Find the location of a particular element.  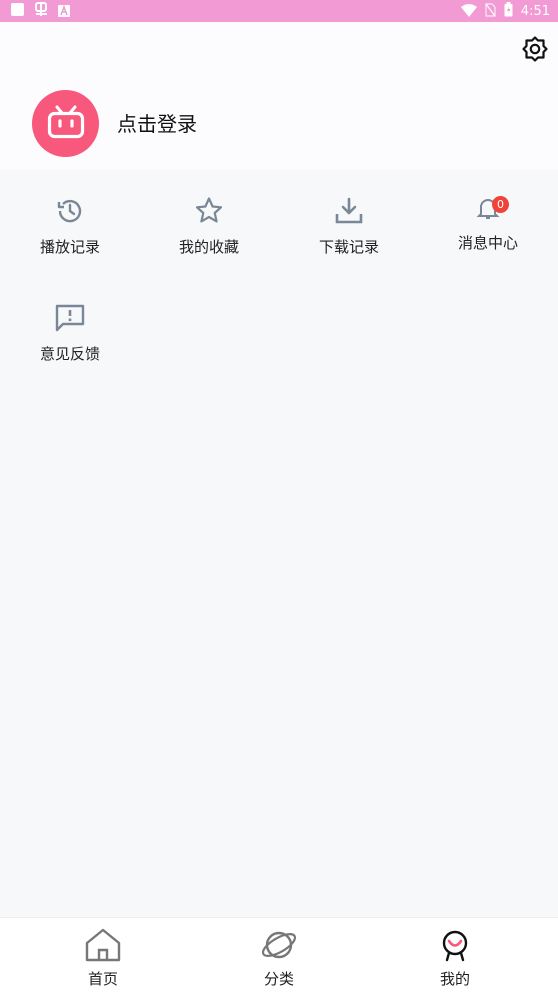

feedback-icon is located at coordinates (70, 320).